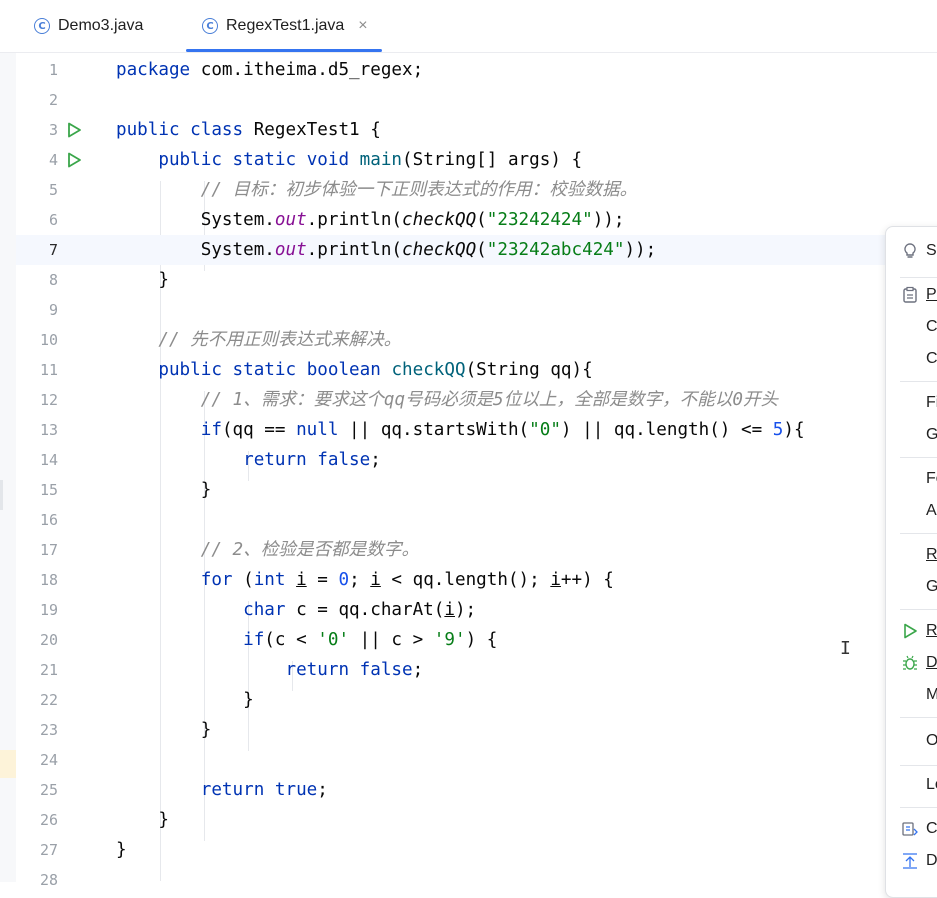 This screenshot has width=937, height=898. What do you see at coordinates (48, 730) in the screenshot?
I see `line-number: 23` at bounding box center [48, 730].